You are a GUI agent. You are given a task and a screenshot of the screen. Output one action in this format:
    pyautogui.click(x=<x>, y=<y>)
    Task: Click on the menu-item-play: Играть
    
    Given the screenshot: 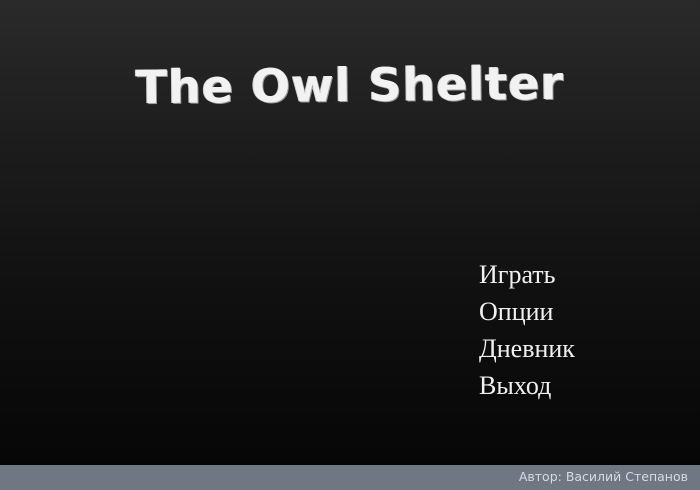 What is the action you would take?
    pyautogui.click(x=527, y=274)
    